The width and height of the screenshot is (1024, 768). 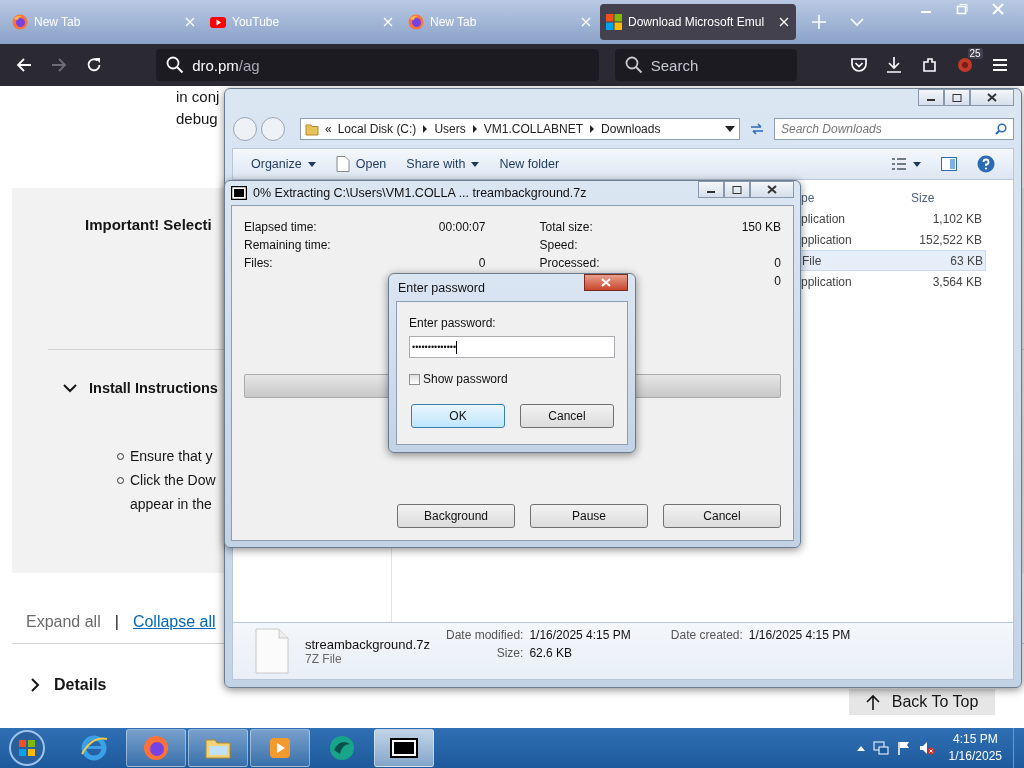 I want to click on field-label: Date created:, so click(x=706, y=635).